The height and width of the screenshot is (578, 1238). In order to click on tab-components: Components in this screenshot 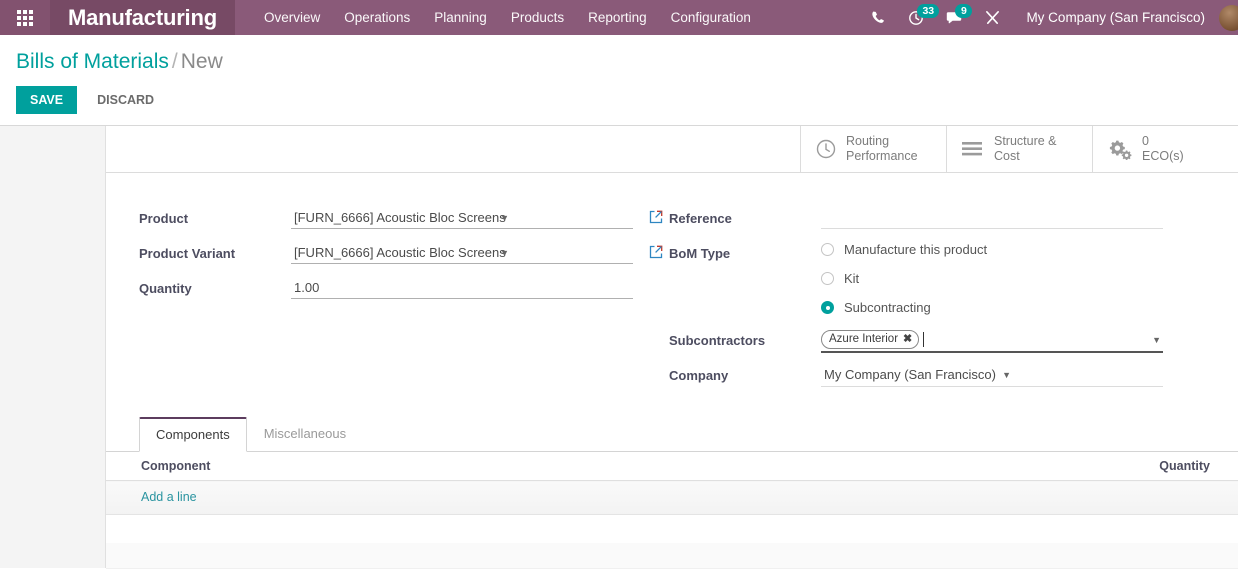, I will do `click(193, 434)`.